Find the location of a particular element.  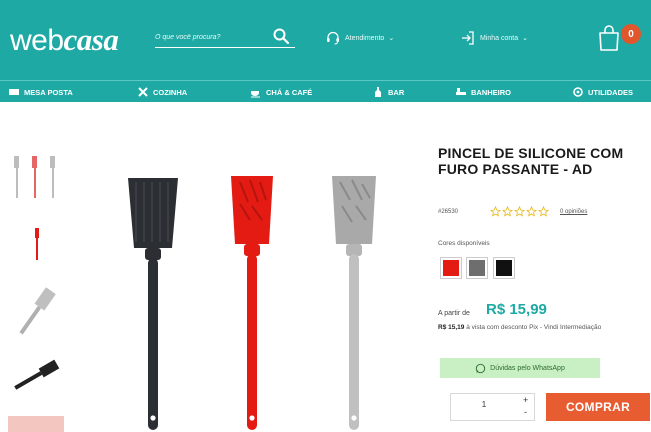

support-link: Atendimento ⌄ is located at coordinates (359, 38).